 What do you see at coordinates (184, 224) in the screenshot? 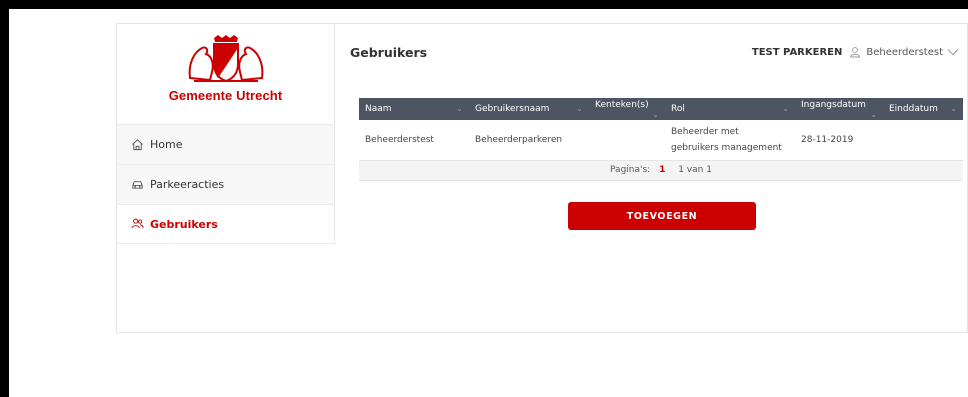
I see `sidebar-item-label: Gebruikers` at bounding box center [184, 224].